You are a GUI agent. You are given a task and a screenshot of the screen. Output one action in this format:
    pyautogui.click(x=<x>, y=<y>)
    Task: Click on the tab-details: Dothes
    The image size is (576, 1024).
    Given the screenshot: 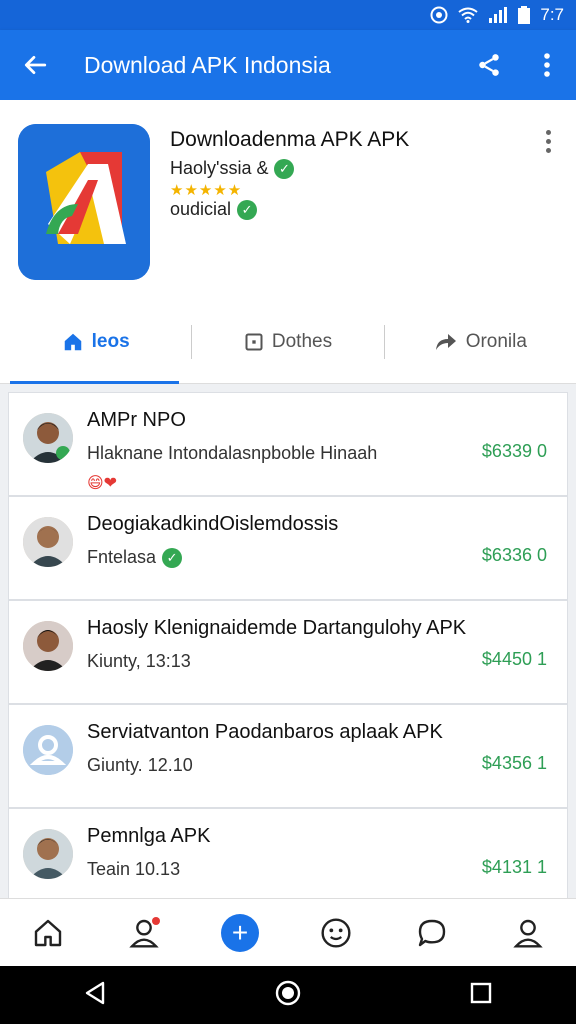 What is the action you would take?
    pyautogui.click(x=287, y=341)
    